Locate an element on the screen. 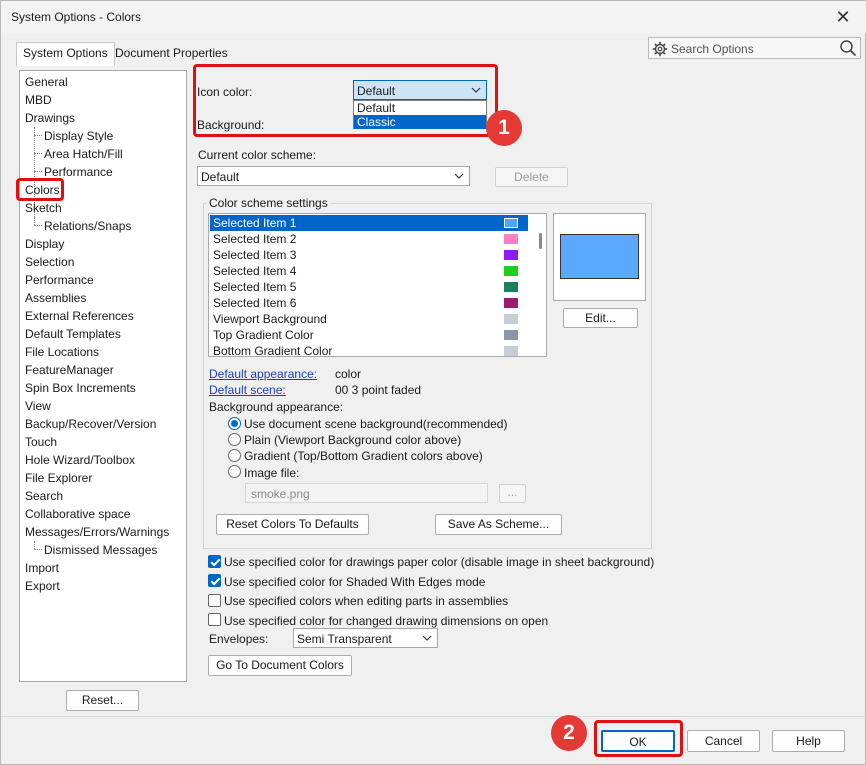  background-appearance-label: Background appearance: is located at coordinates (276, 407).